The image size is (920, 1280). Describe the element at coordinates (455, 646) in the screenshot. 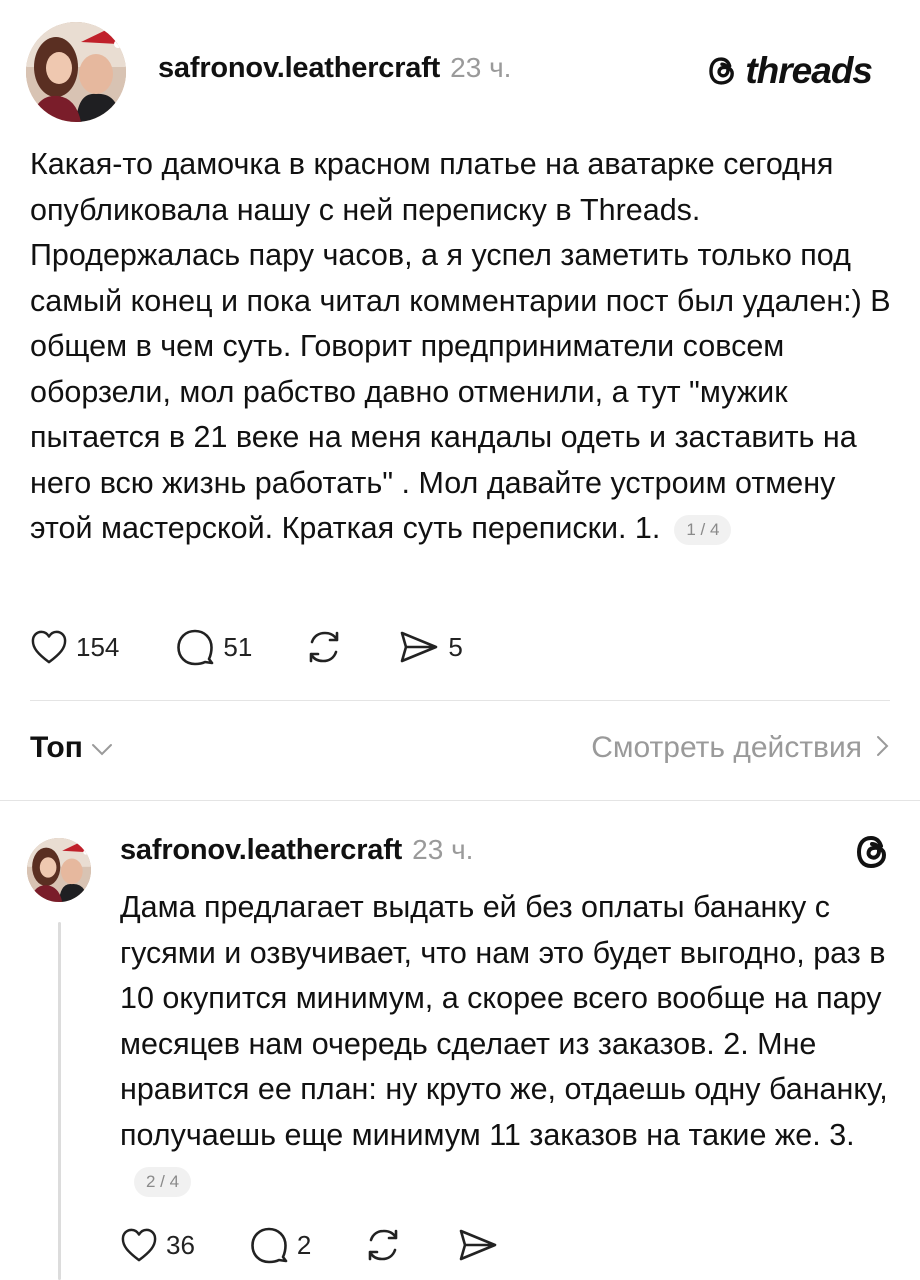

I see `share-count: 5` at that location.